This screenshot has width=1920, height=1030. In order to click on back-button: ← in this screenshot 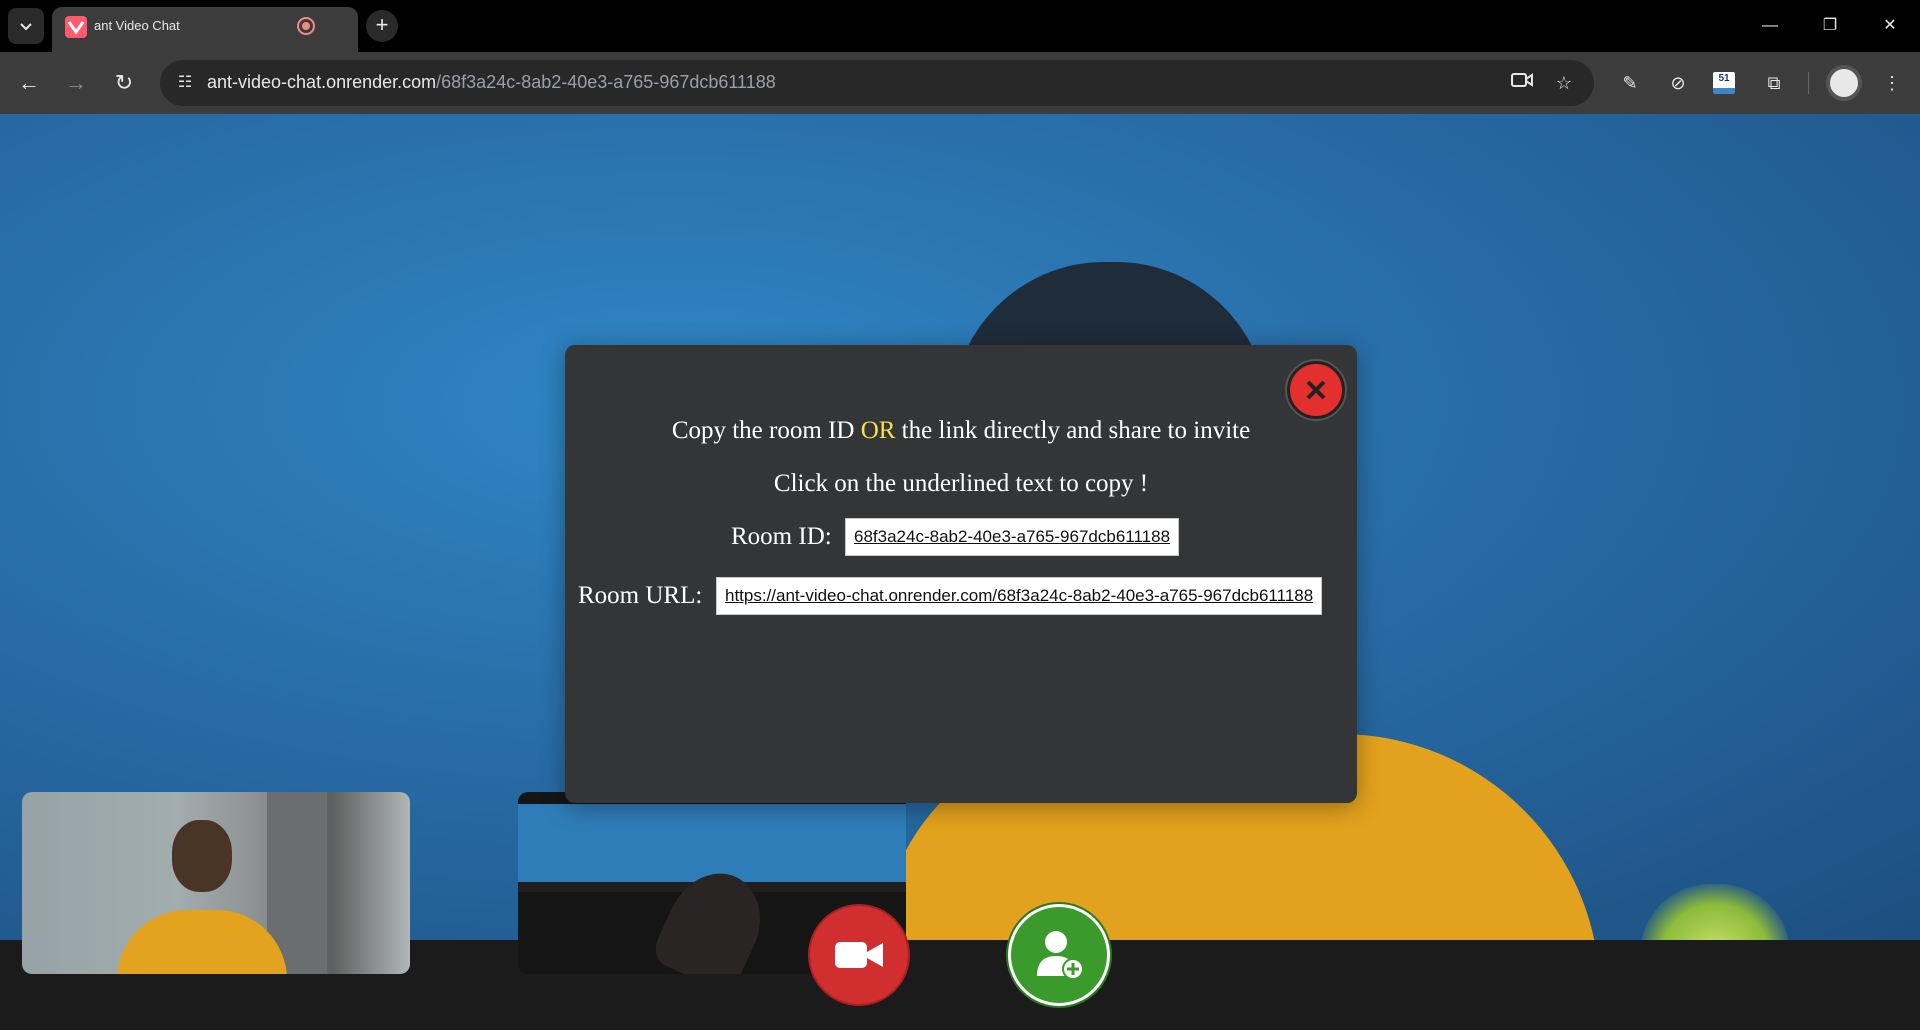, I will do `click(29, 83)`.